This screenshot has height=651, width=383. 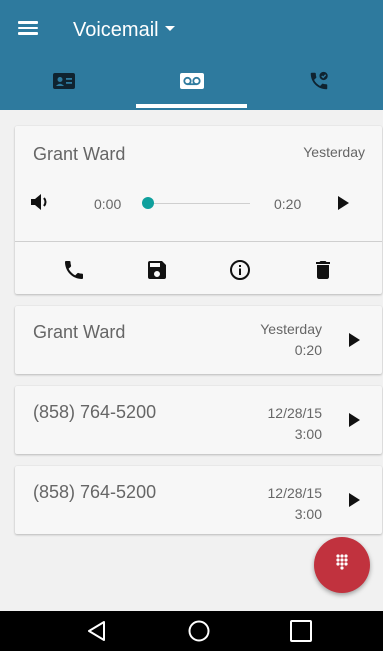 What do you see at coordinates (116, 30) in the screenshot?
I see `page-title: Voicemail` at bounding box center [116, 30].